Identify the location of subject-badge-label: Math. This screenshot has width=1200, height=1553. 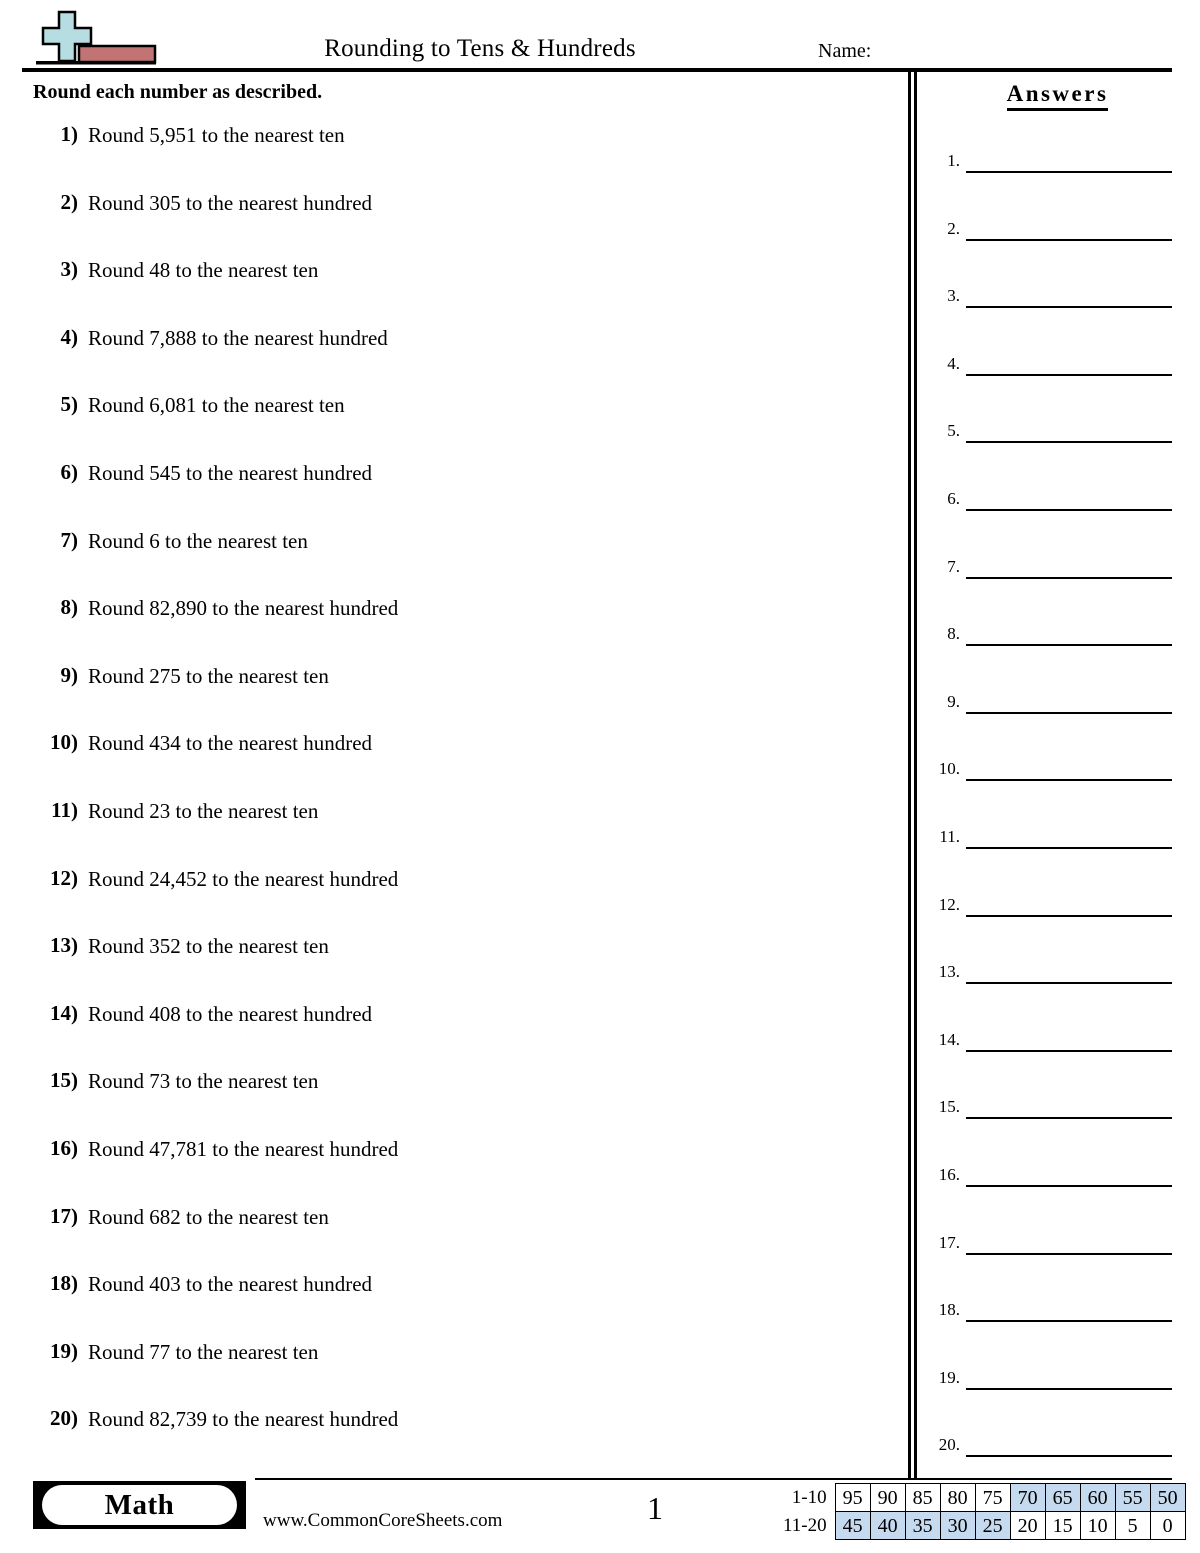
(139, 1504).